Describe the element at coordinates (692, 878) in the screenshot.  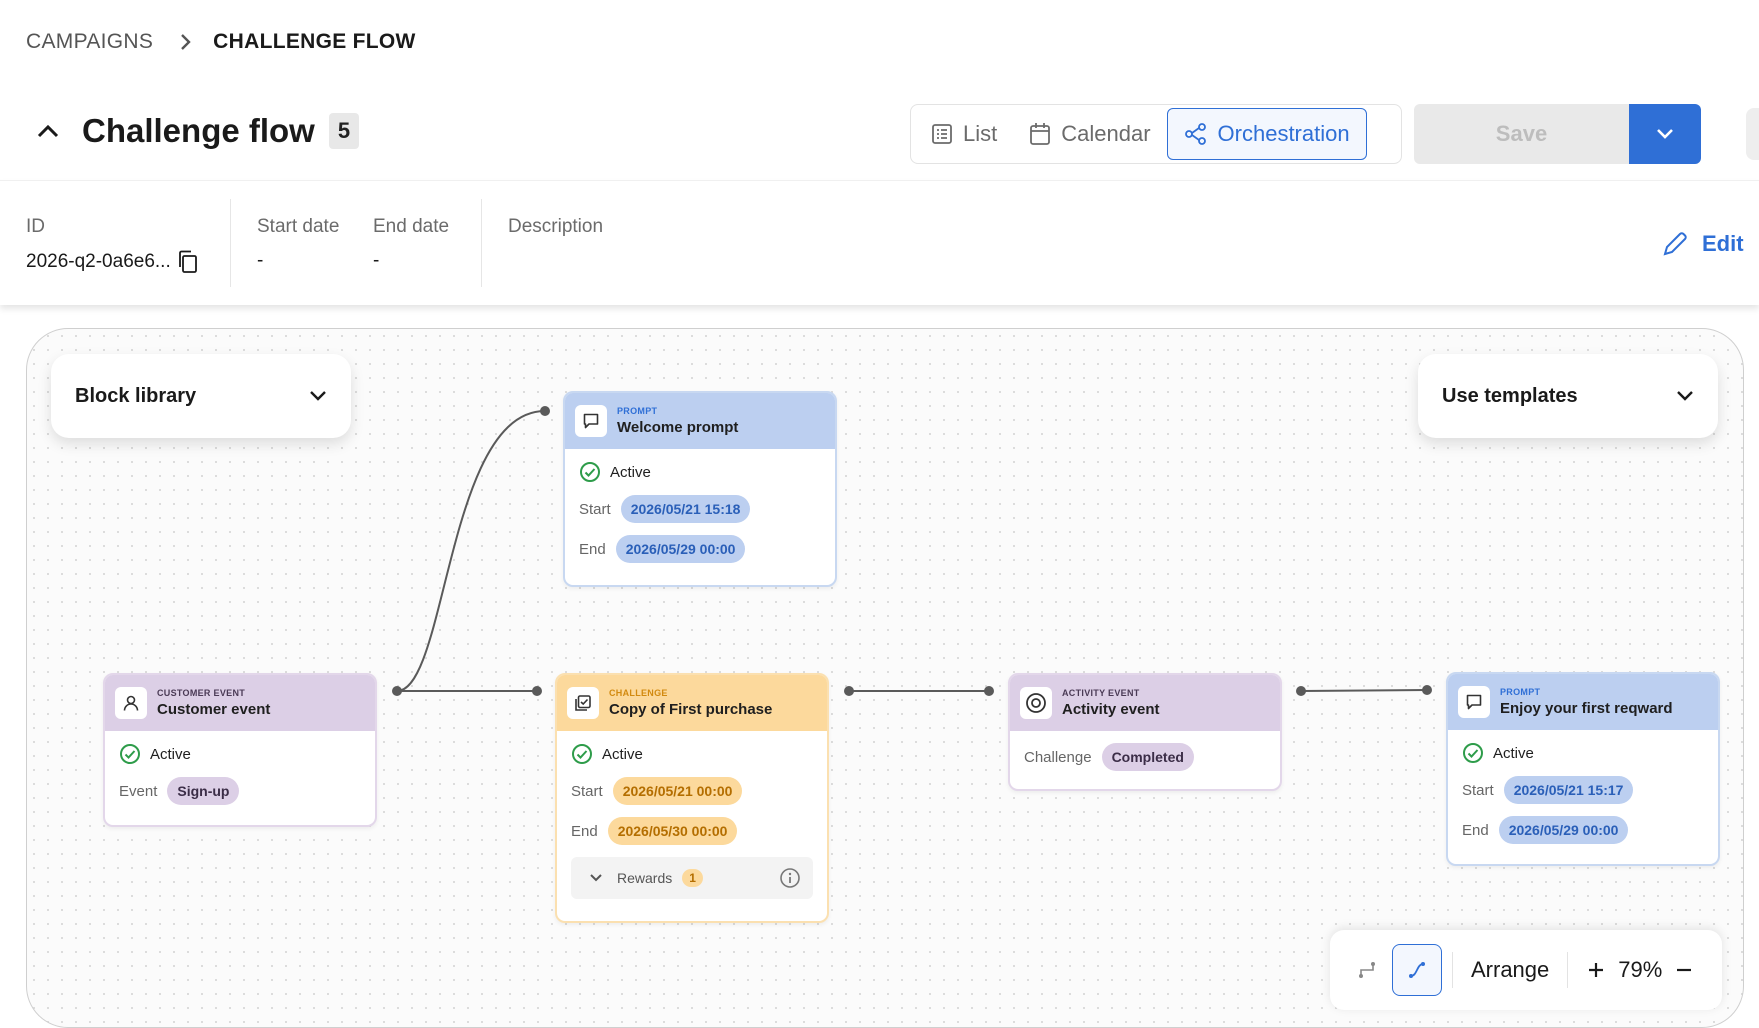
I see `rewards-toggle: Rewards 1` at that location.